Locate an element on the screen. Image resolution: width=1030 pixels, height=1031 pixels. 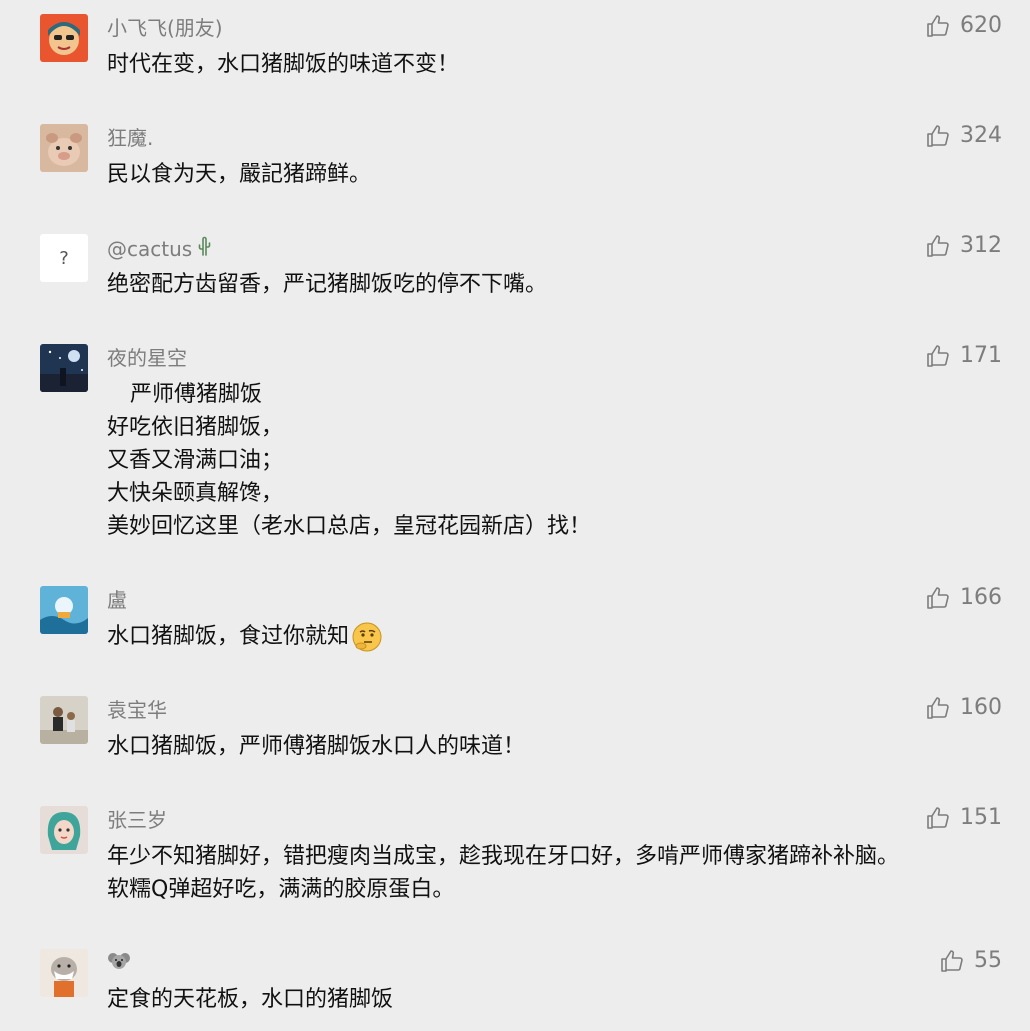
commenter-name: 张三岁 is located at coordinates (137, 820).